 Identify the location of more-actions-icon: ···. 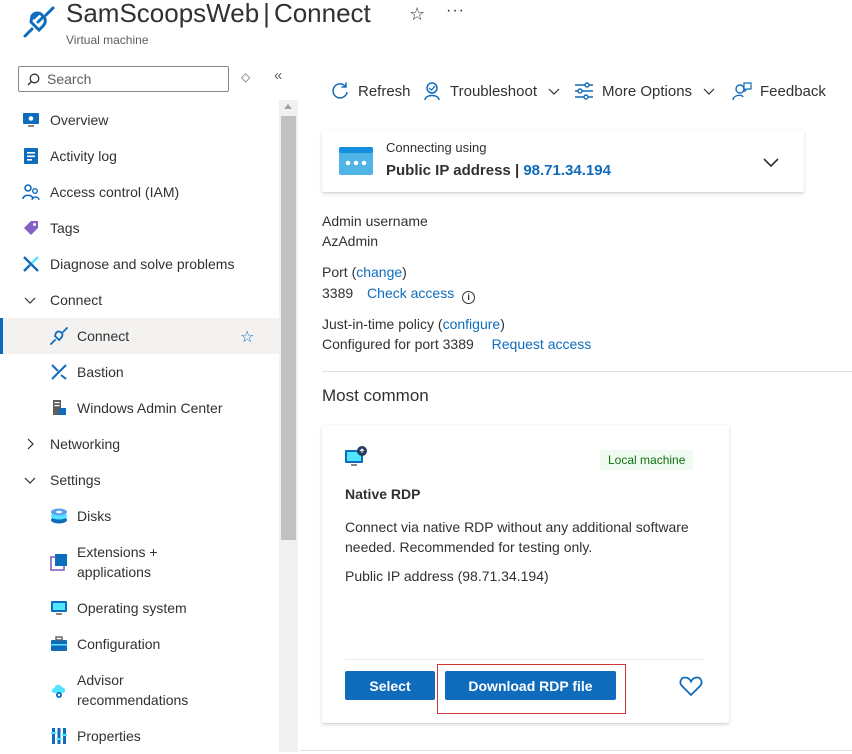
(455, 11).